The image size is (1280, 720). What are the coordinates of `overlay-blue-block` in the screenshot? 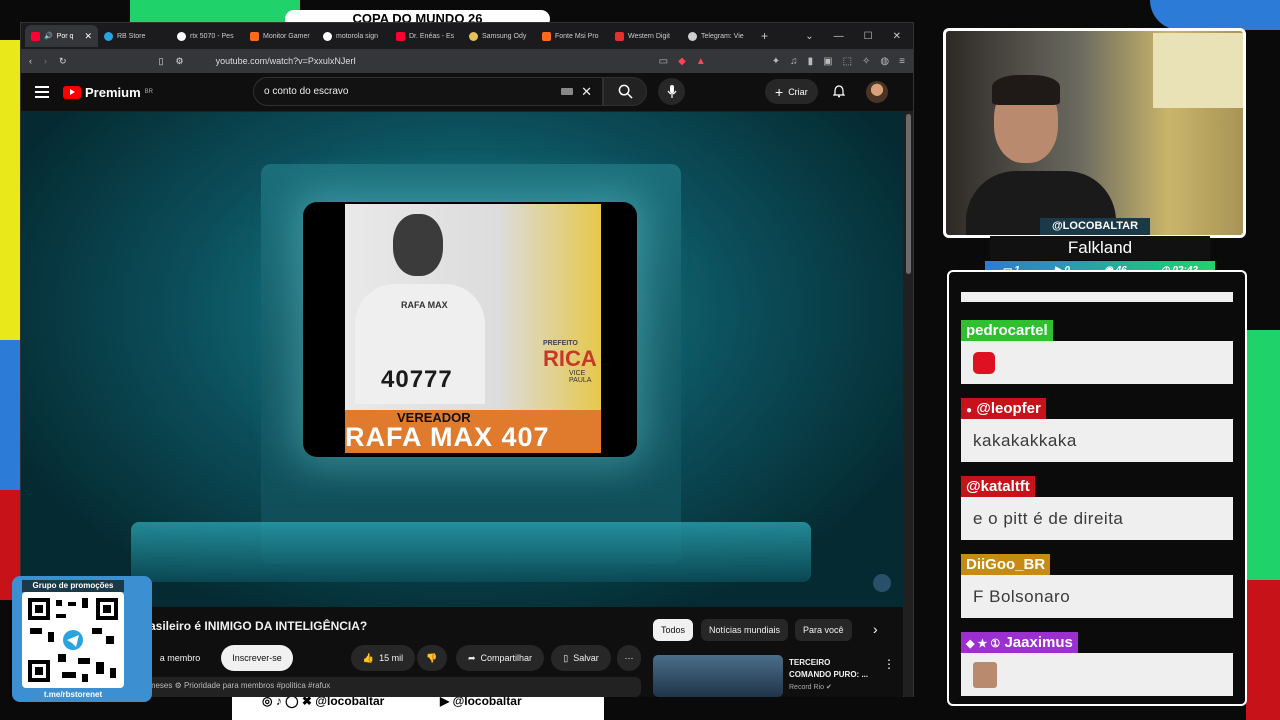 It's located at (10, 415).